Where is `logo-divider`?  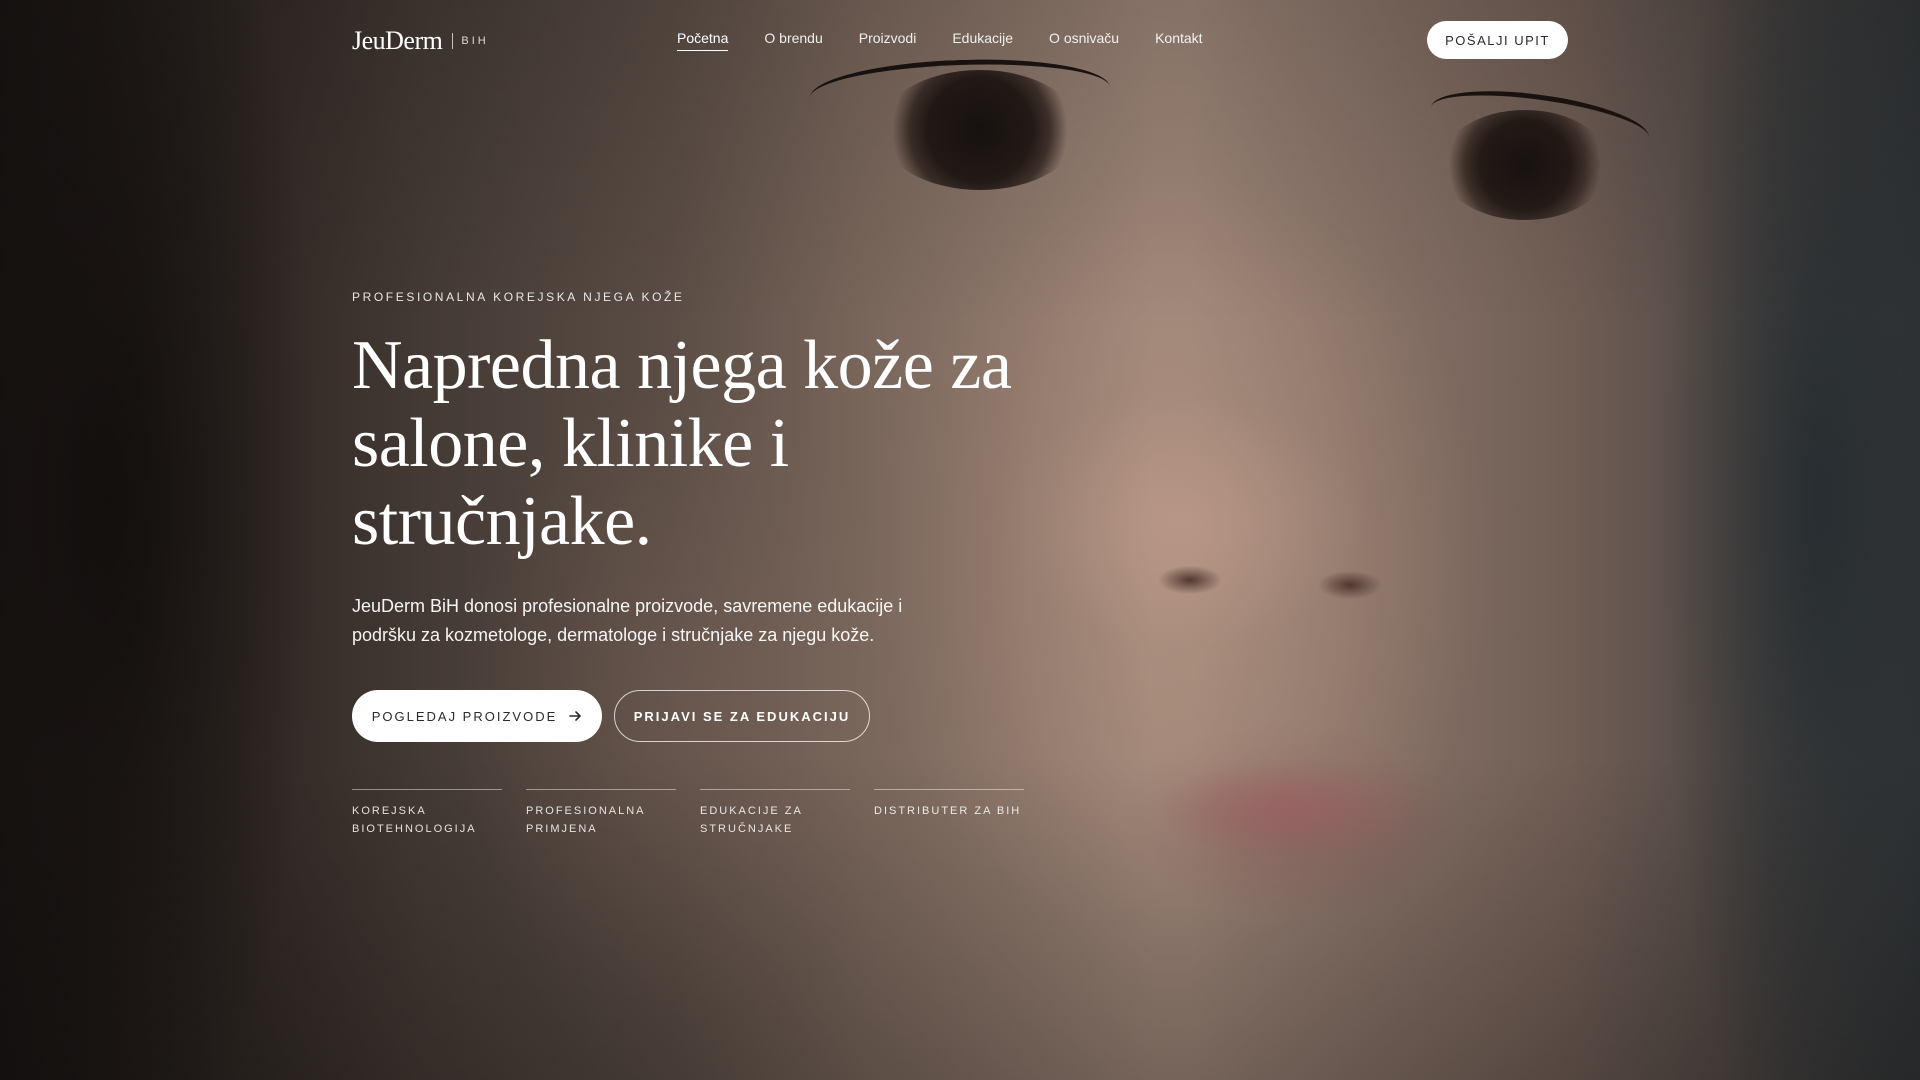
logo-divider is located at coordinates (453, 41).